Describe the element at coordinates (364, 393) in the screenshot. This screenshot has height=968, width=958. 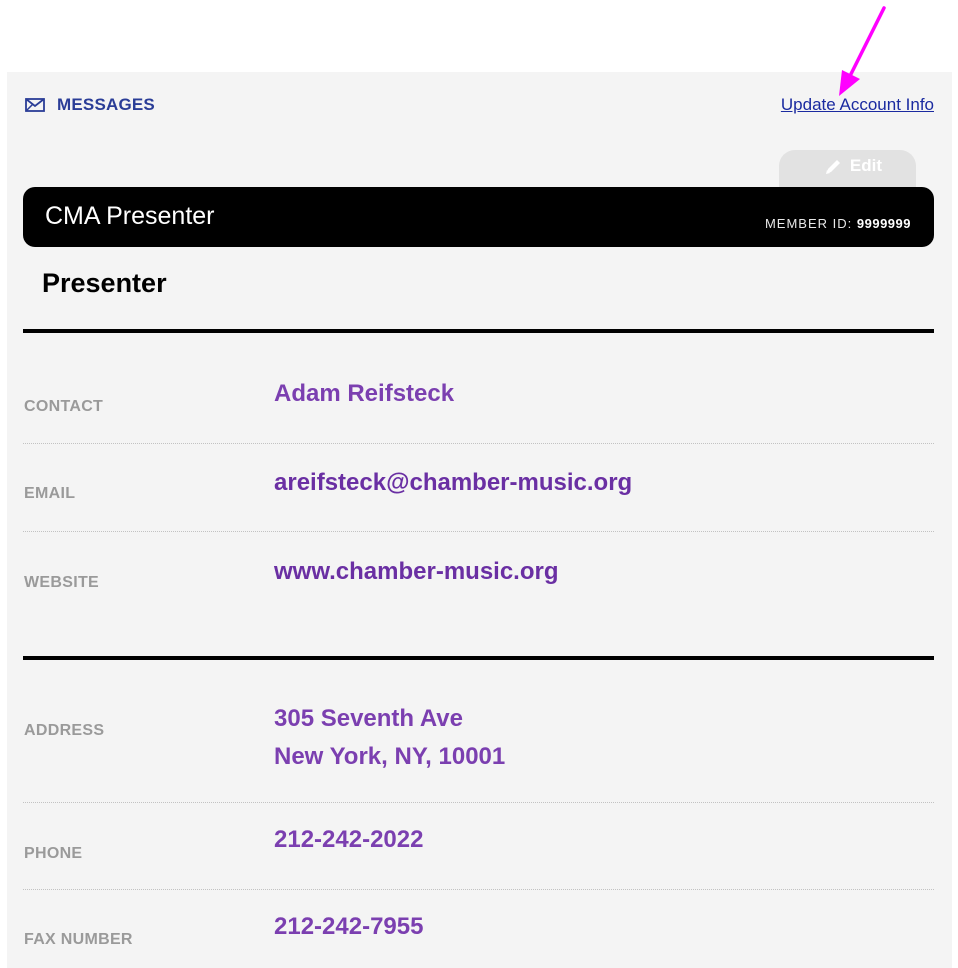
I see `contact-value: Adam Reifsteck` at that location.